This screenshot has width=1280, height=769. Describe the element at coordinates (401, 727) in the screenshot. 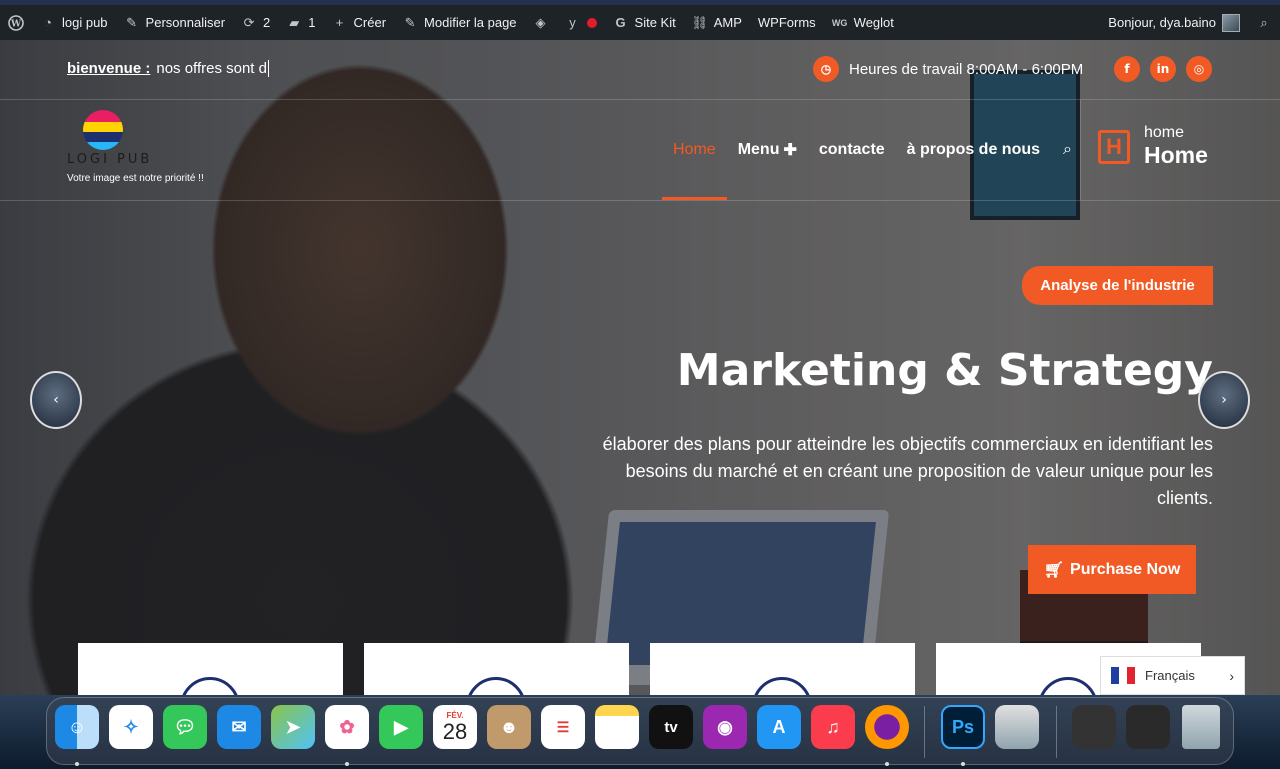

I see `facetime-icon: ▶` at that location.